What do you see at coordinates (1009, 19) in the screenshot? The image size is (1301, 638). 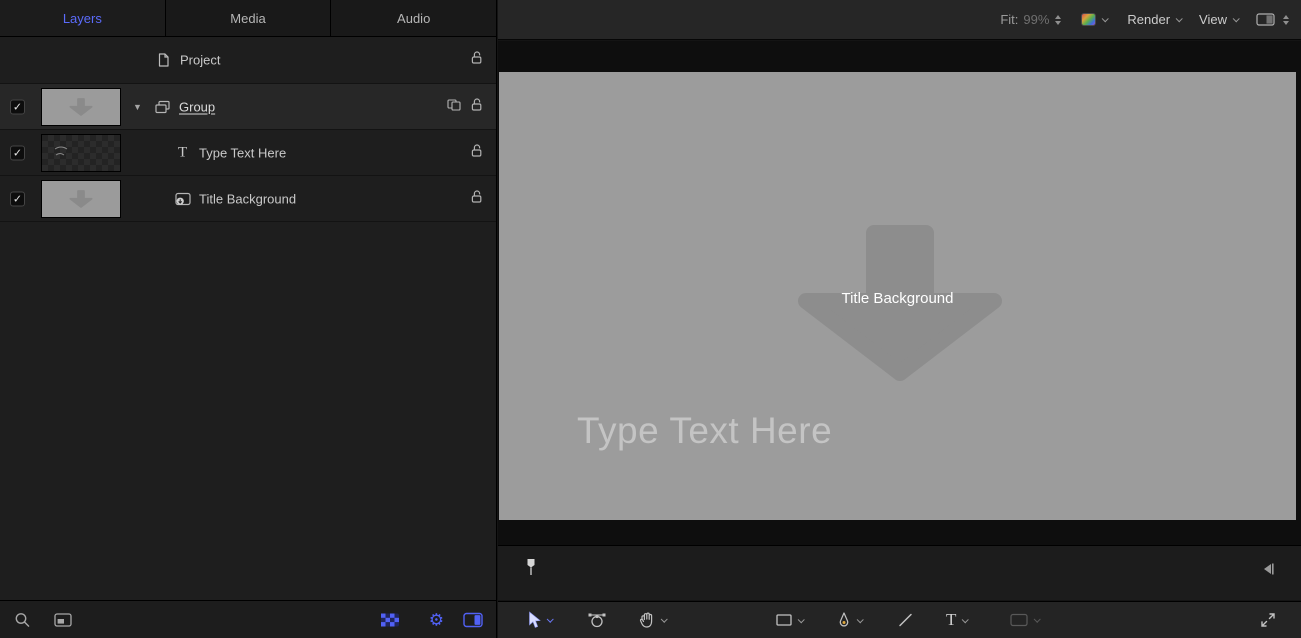 I see `fit-label: Fit:` at bounding box center [1009, 19].